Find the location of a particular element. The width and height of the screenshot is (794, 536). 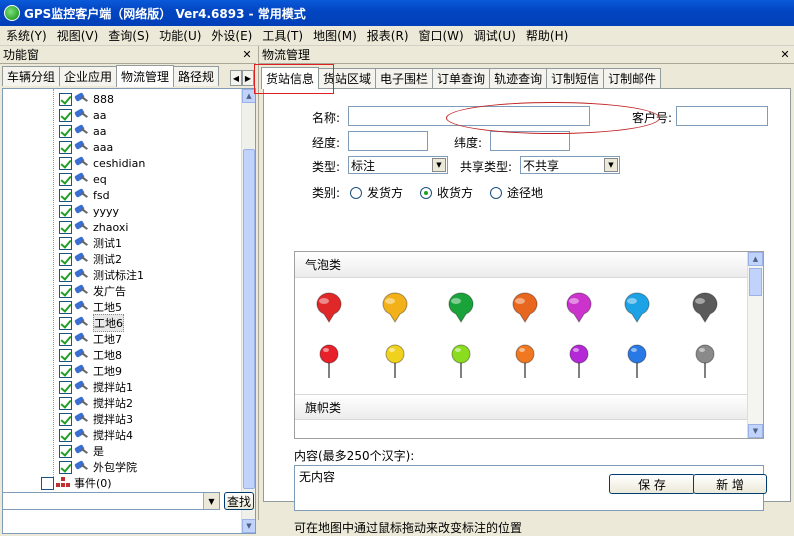

menu-window: 窗口(W) is located at coordinates (442, 35).